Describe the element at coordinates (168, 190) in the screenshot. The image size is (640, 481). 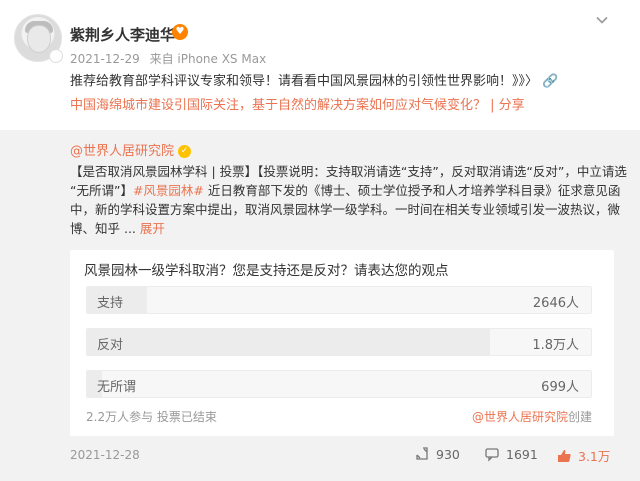
I see `hashtag-link: #风景园林#` at that location.